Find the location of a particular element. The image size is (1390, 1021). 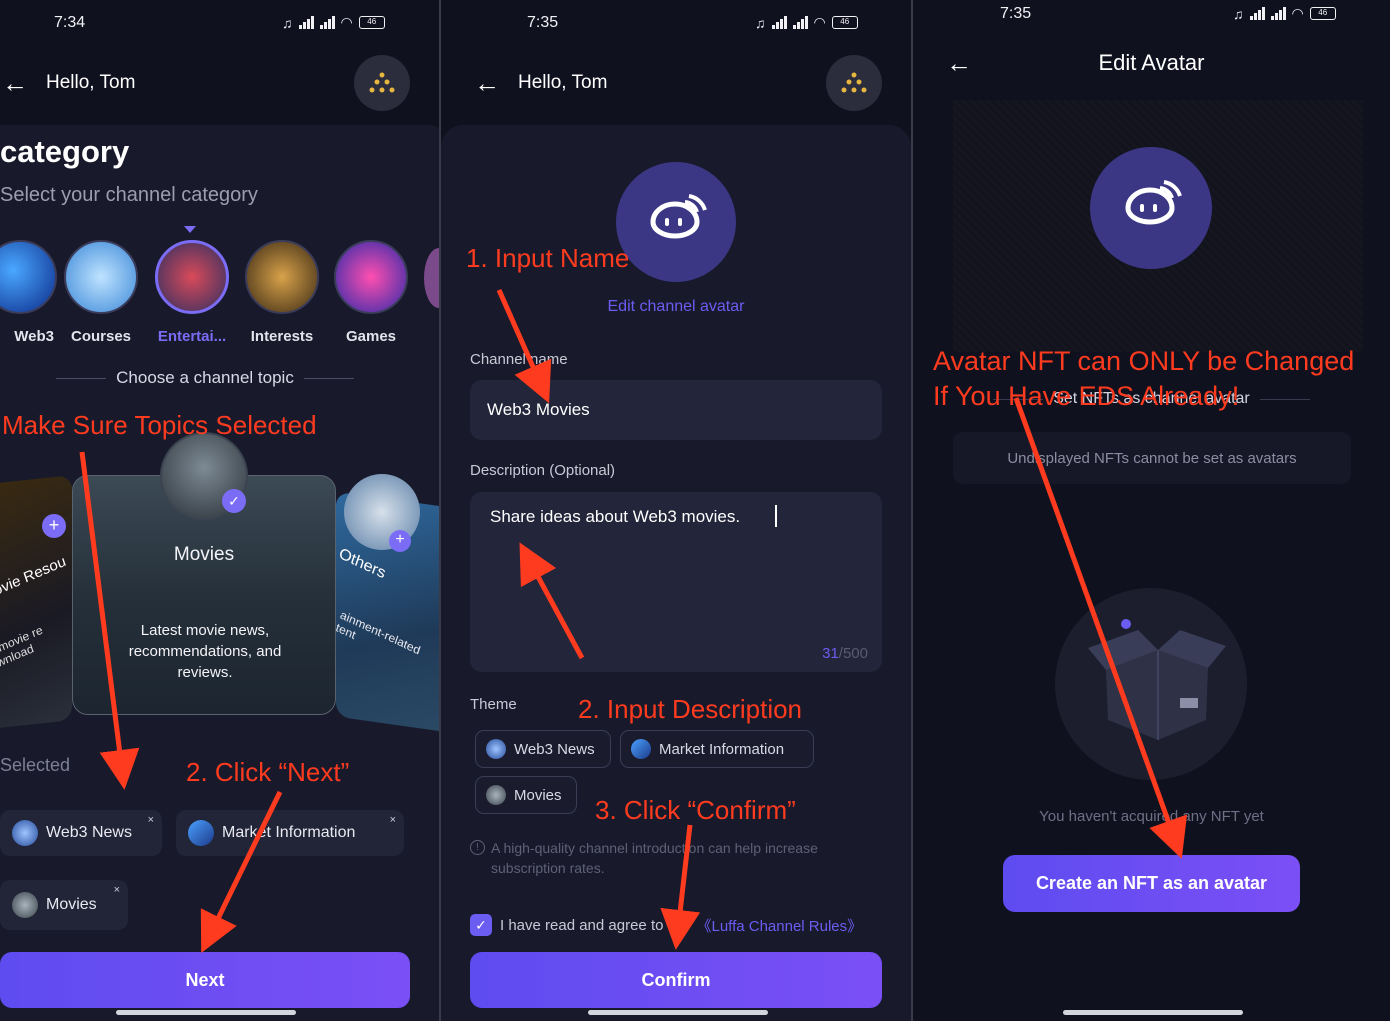

bot-icon is located at coordinates (678, 216).